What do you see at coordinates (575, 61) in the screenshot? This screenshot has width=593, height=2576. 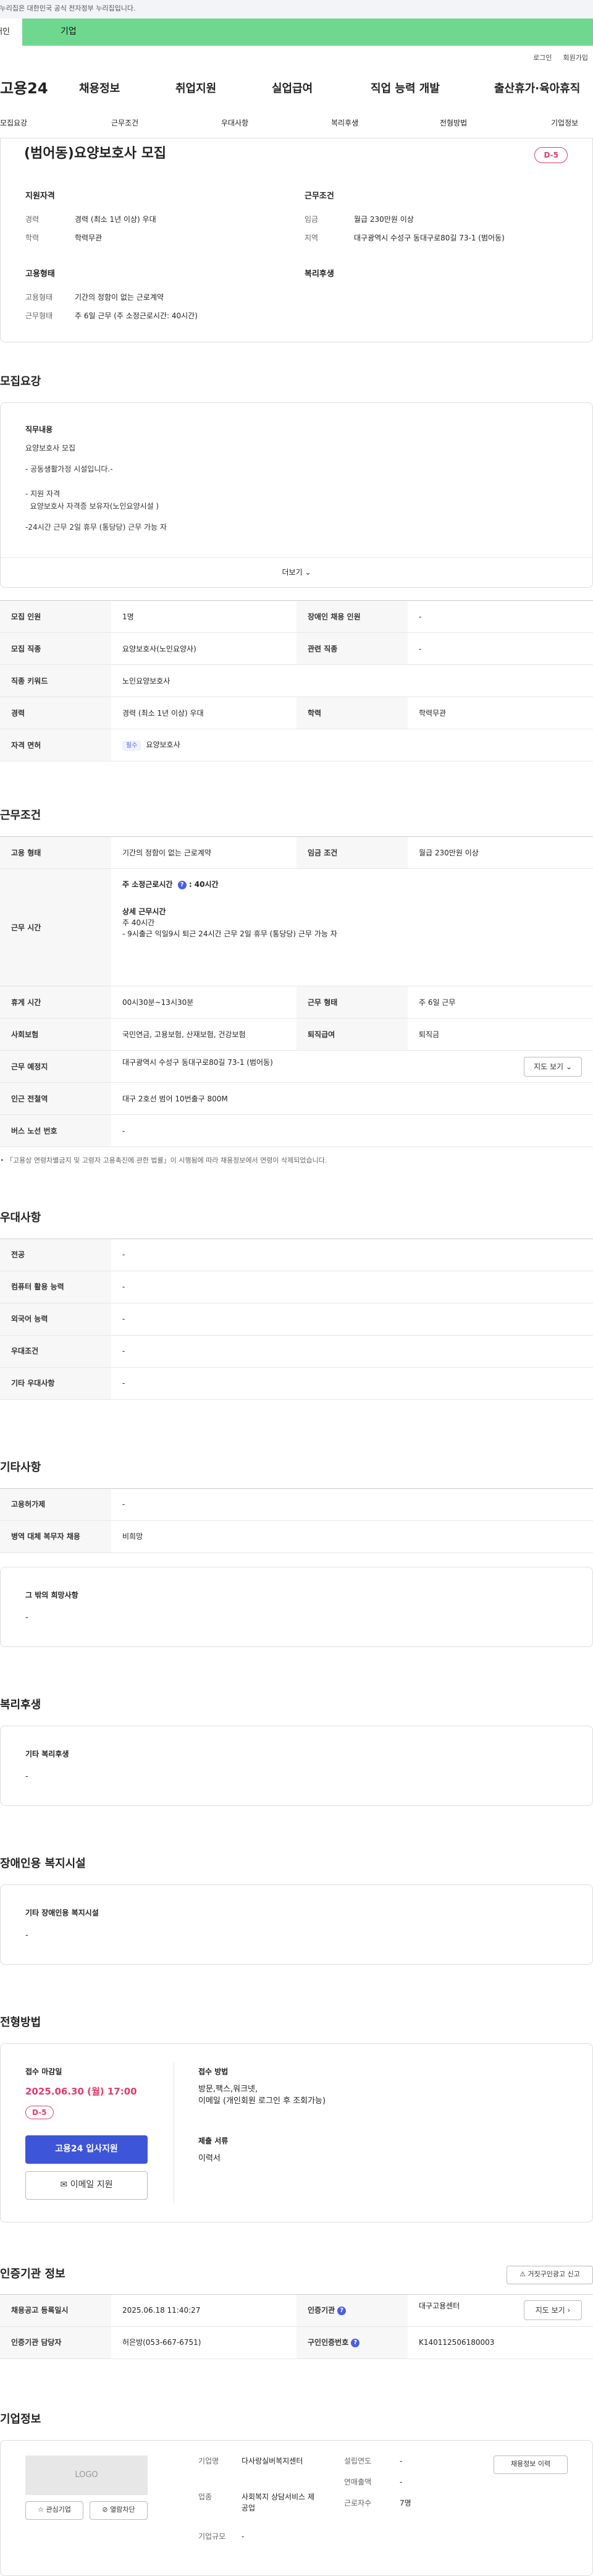 I see `signup-link: 회원가입` at bounding box center [575, 61].